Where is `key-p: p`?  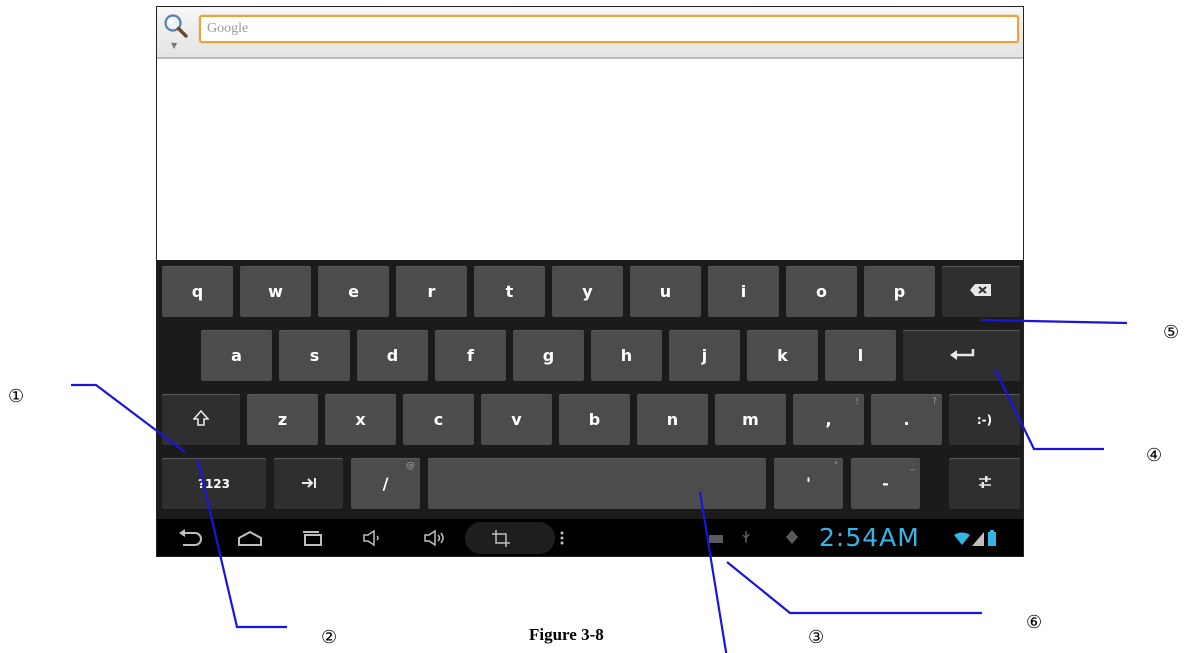 key-p: p is located at coordinates (899, 291).